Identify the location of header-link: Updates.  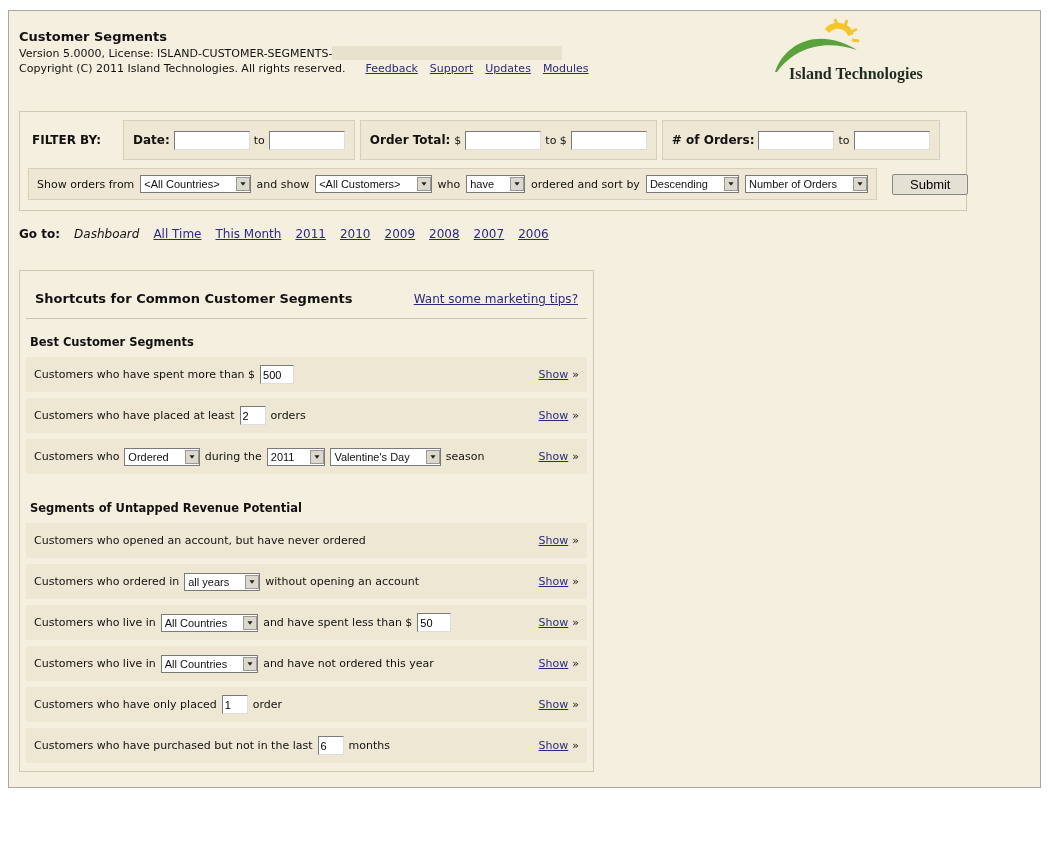
(508, 68).